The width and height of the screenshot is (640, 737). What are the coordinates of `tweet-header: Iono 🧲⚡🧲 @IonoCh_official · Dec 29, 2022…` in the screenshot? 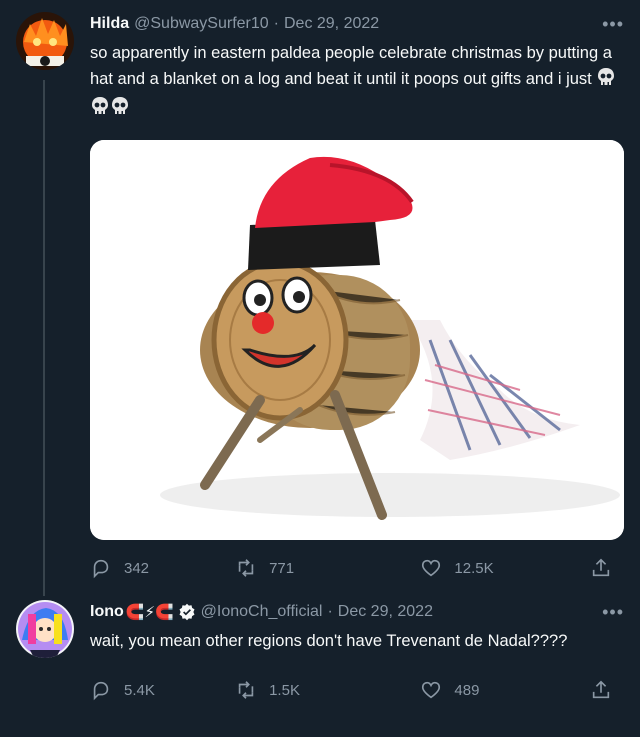 It's located at (357, 612).